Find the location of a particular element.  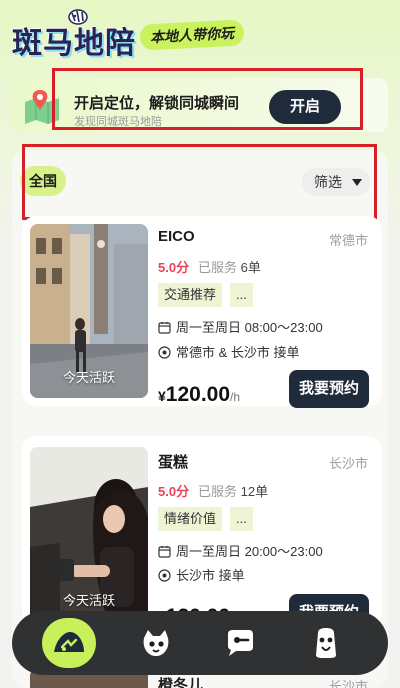

served-number: 12单 is located at coordinates (254, 491).